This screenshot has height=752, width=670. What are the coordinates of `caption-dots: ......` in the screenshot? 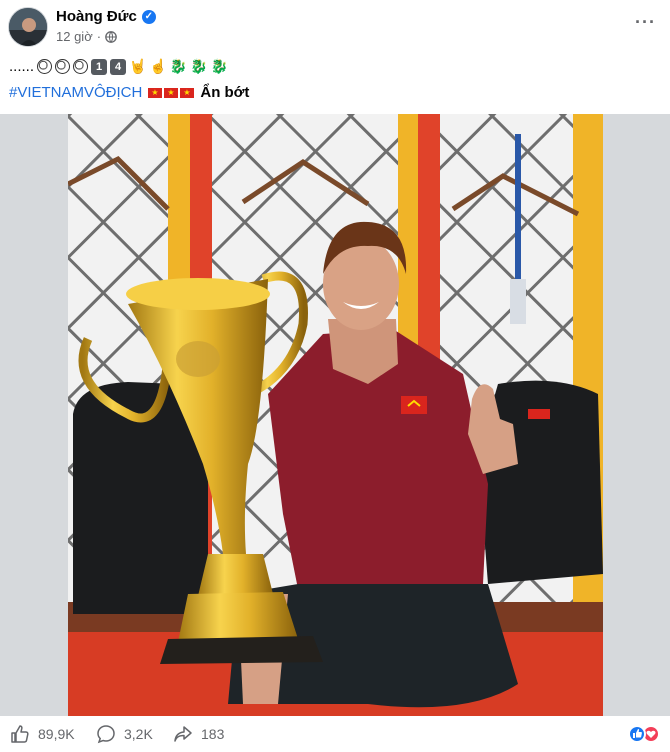 It's located at (22, 66).